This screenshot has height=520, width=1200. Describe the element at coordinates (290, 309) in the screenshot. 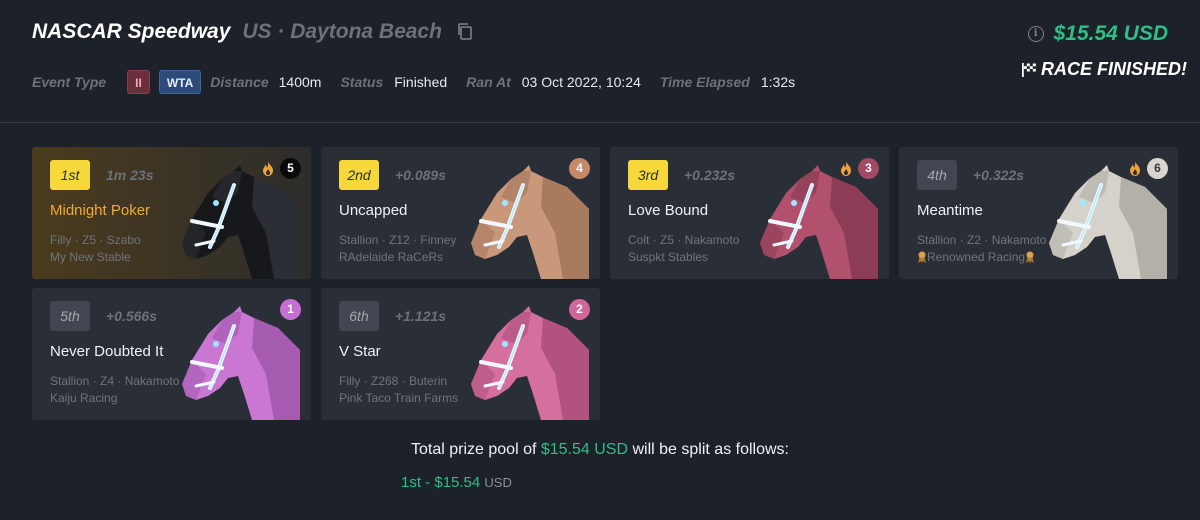

I see `gate-number-badge: 1` at that location.